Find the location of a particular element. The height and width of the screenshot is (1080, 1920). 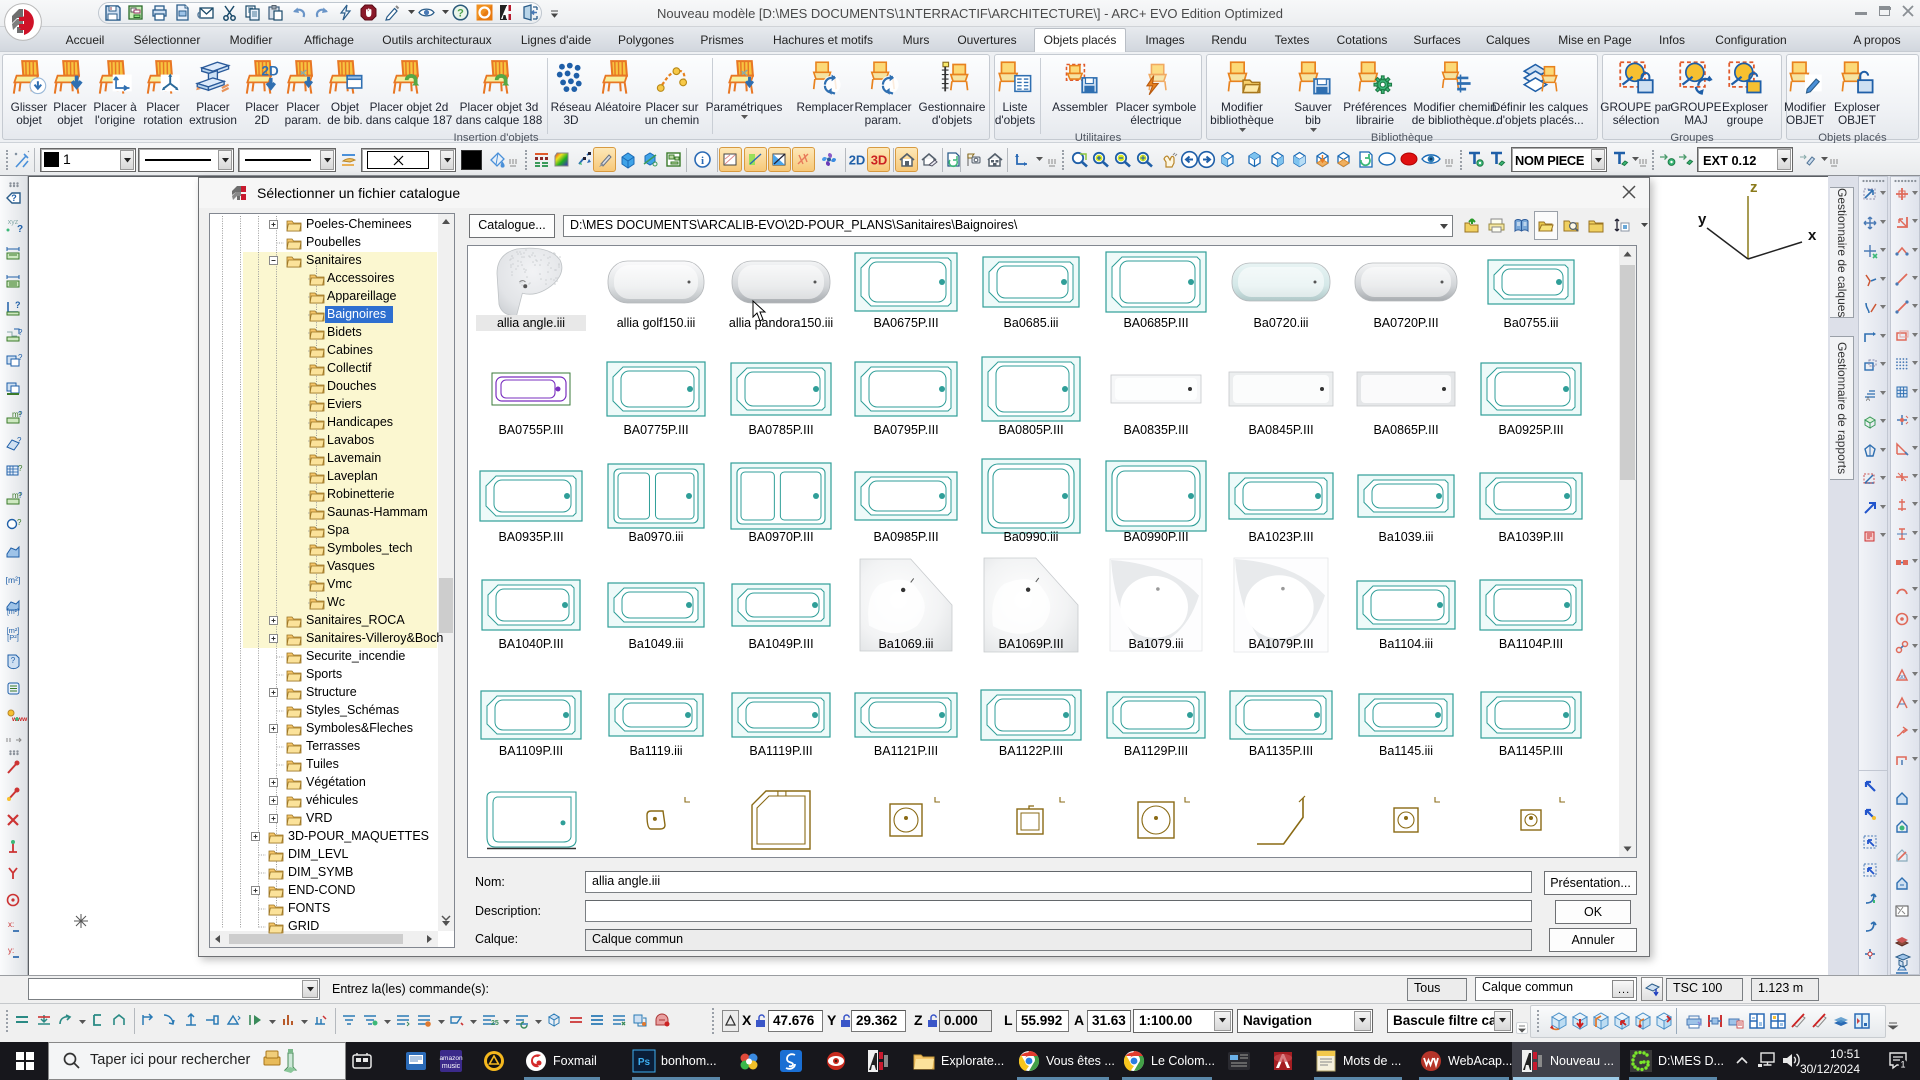

svg-text: music is located at coordinates (451, 1066).